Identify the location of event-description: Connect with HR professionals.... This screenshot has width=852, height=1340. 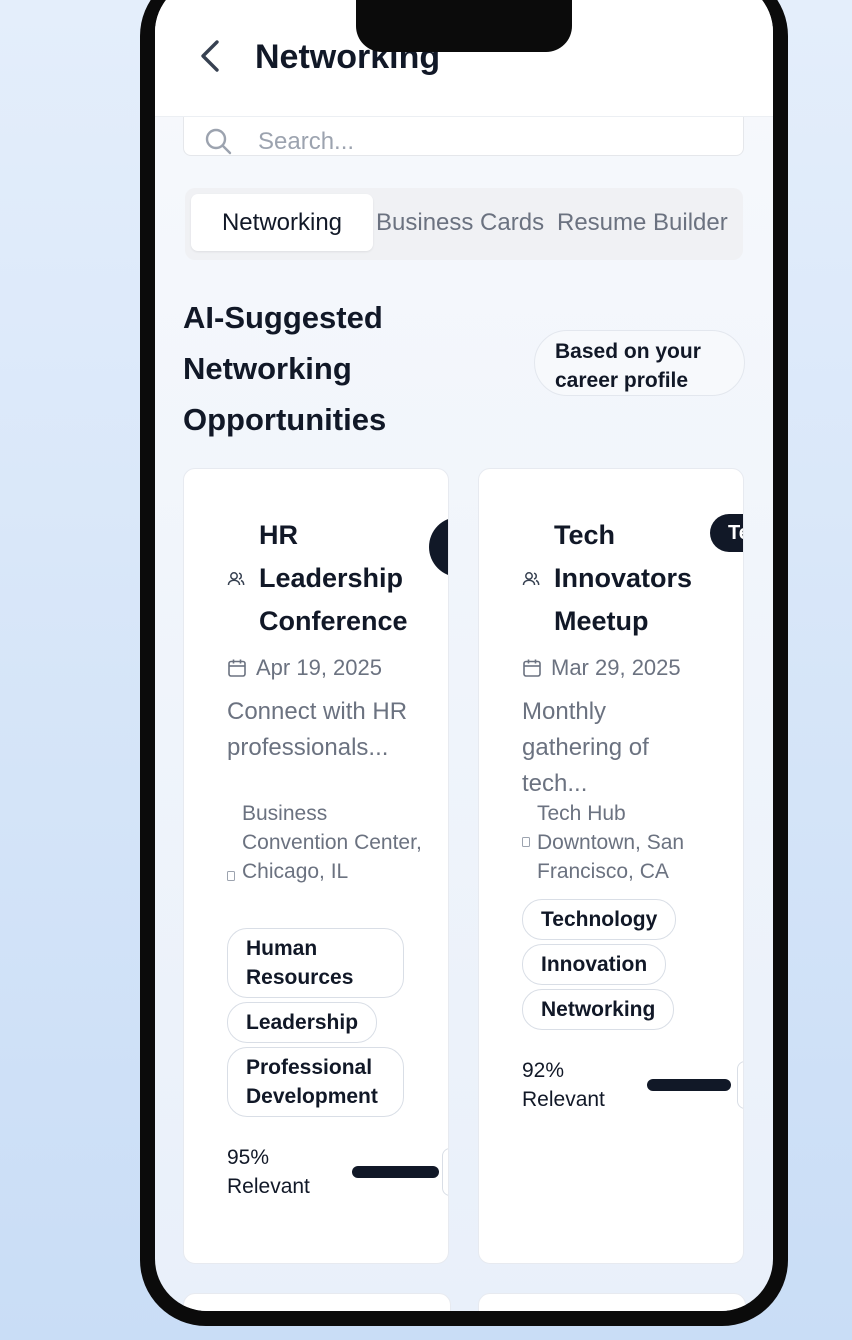
(317, 729).